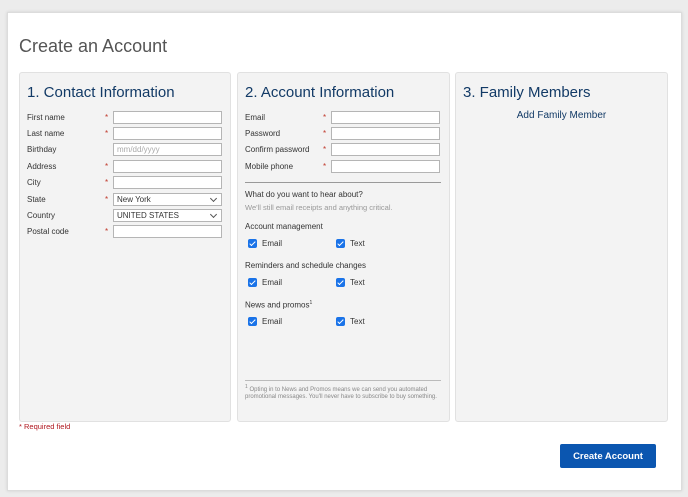  Describe the element at coordinates (320, 92) in the screenshot. I see `account-information-heading: 2. Account Information` at that location.